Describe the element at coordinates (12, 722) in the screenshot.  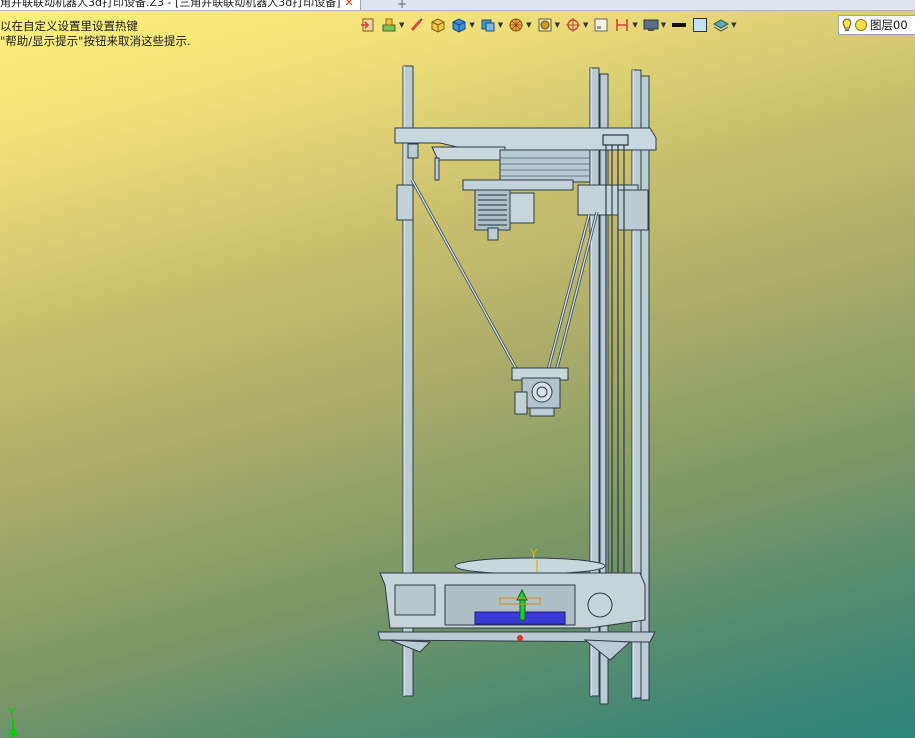
I see `axis-triad: Y` at that location.